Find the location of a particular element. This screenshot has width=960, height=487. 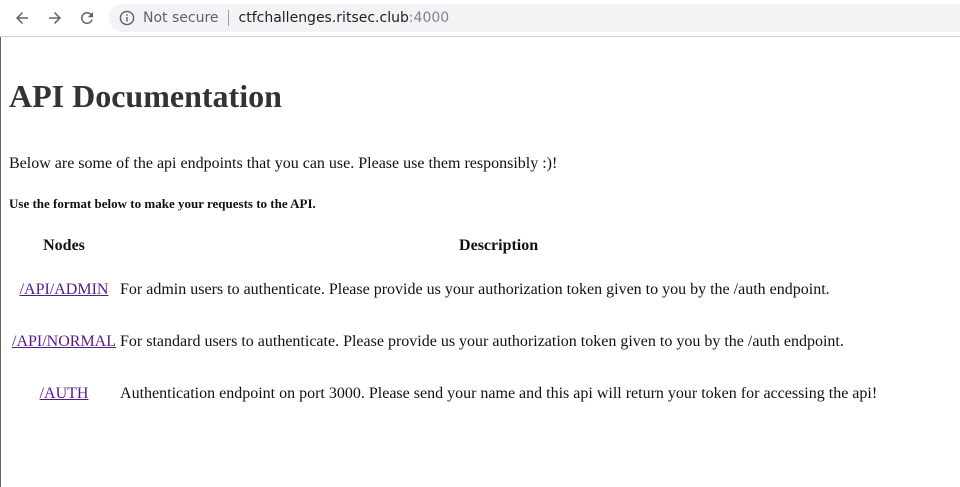

endpoint-link-admin: /API/ADMIN is located at coordinates (64, 289).